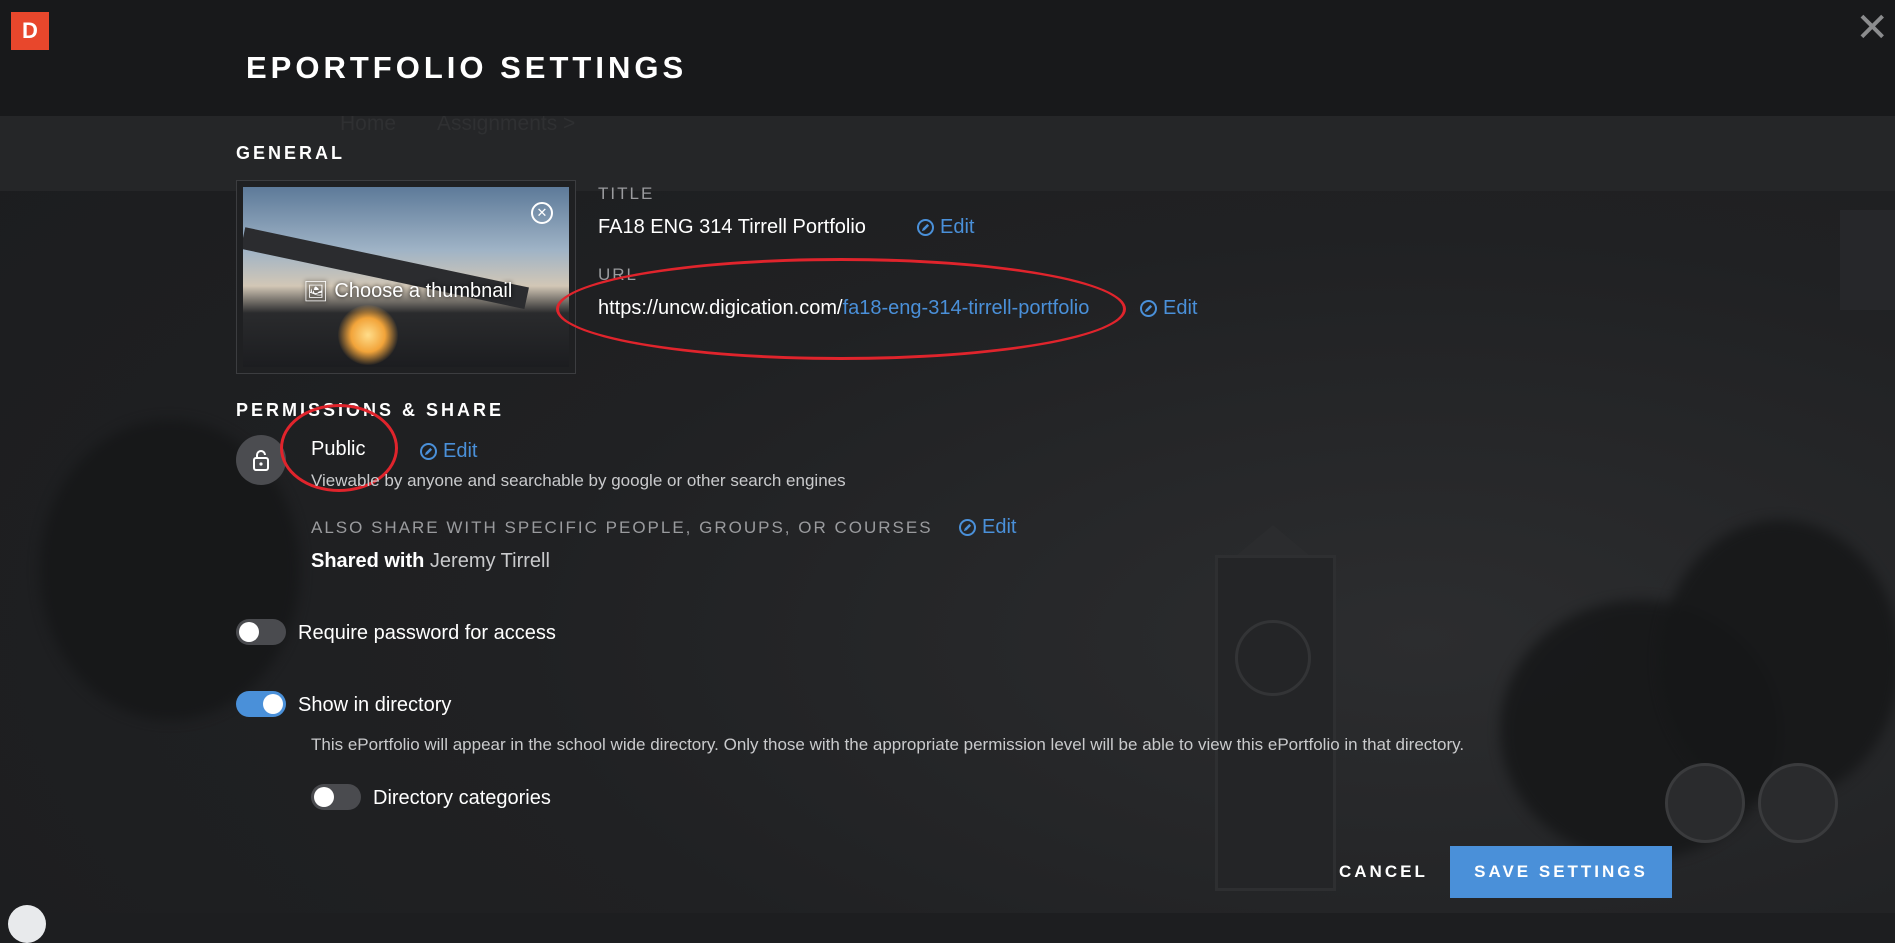 This screenshot has width=1895, height=943. I want to click on shared-with-value: Jeremy Tirrell, so click(489, 561).